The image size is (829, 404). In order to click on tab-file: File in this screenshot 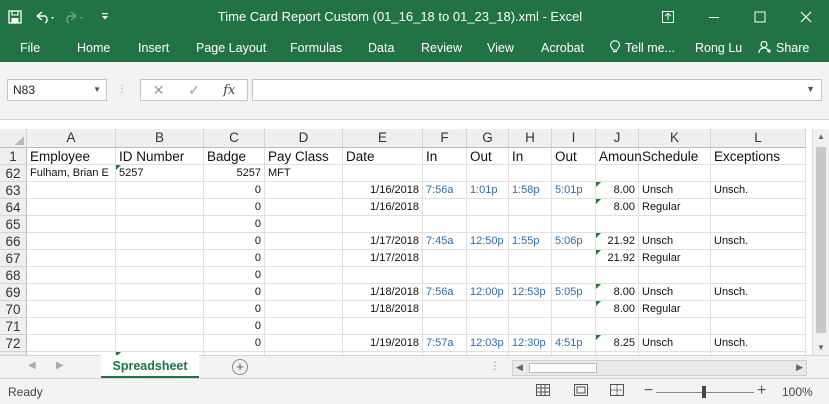, I will do `click(30, 48)`.